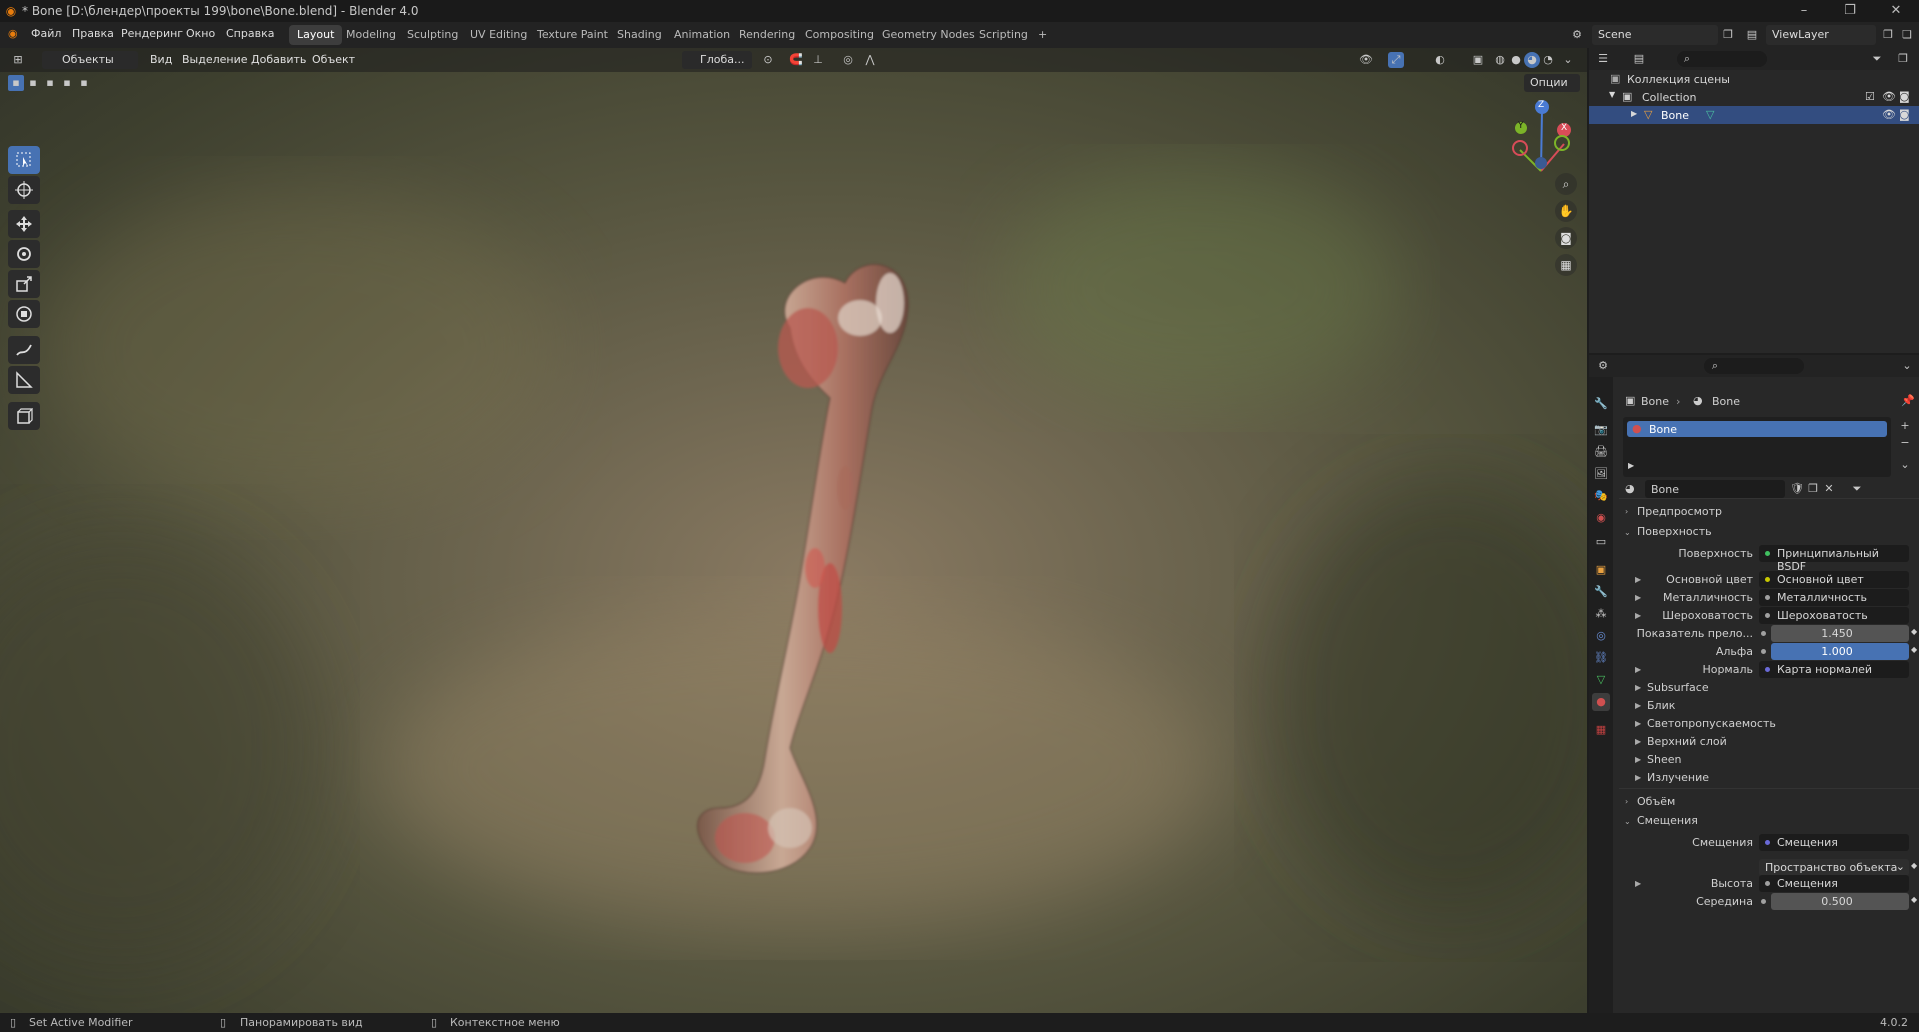 The height and width of the screenshot is (1032, 1919). Describe the element at coordinates (1889, 96) in the screenshot. I see `collection-eye-icon: 👁` at that location.